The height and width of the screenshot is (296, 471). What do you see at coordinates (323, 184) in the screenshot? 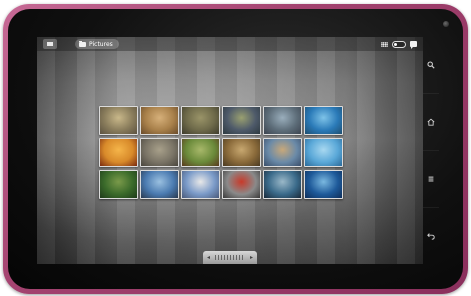
I see `thumbnail-ocean-wave` at bounding box center [323, 184].